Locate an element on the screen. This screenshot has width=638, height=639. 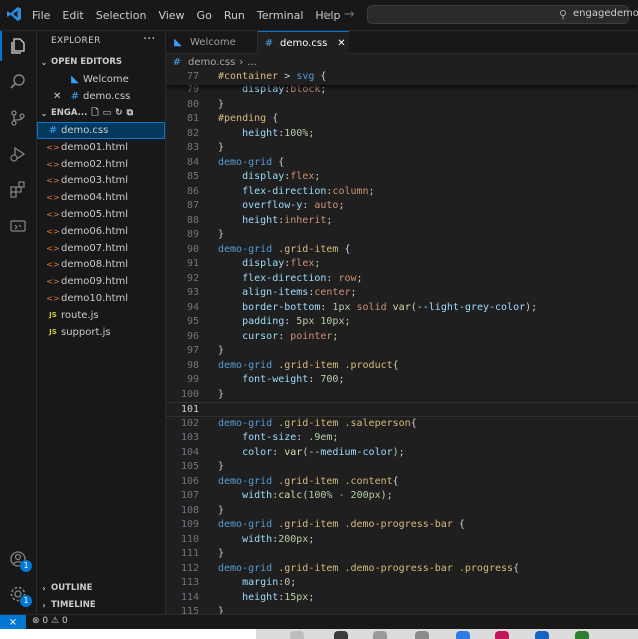
code-line: 91 display:flex; is located at coordinates (402, 264).